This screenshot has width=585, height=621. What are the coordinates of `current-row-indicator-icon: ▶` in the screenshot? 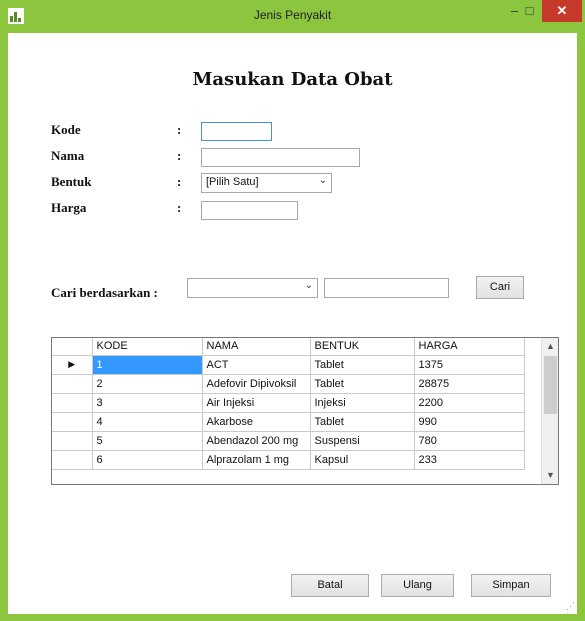 It's located at (72, 365).